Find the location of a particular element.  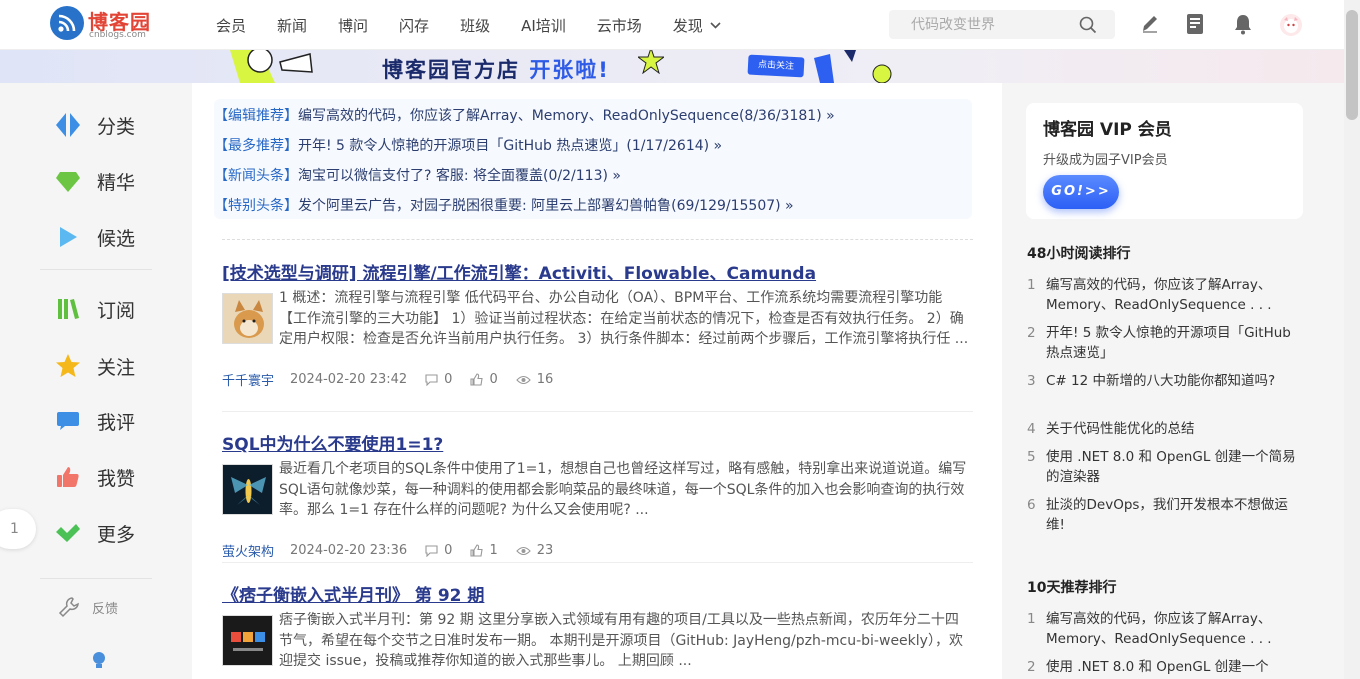

avatar-icon is located at coordinates (1291, 25).